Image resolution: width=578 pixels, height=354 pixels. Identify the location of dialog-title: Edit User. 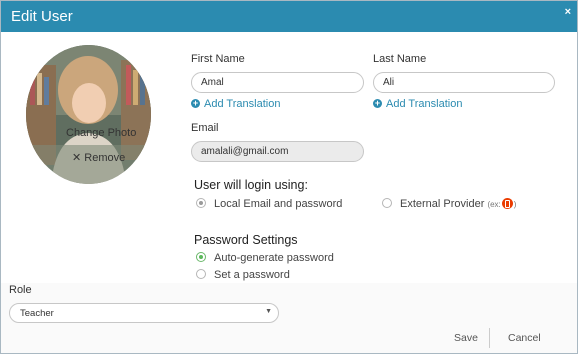
(42, 16).